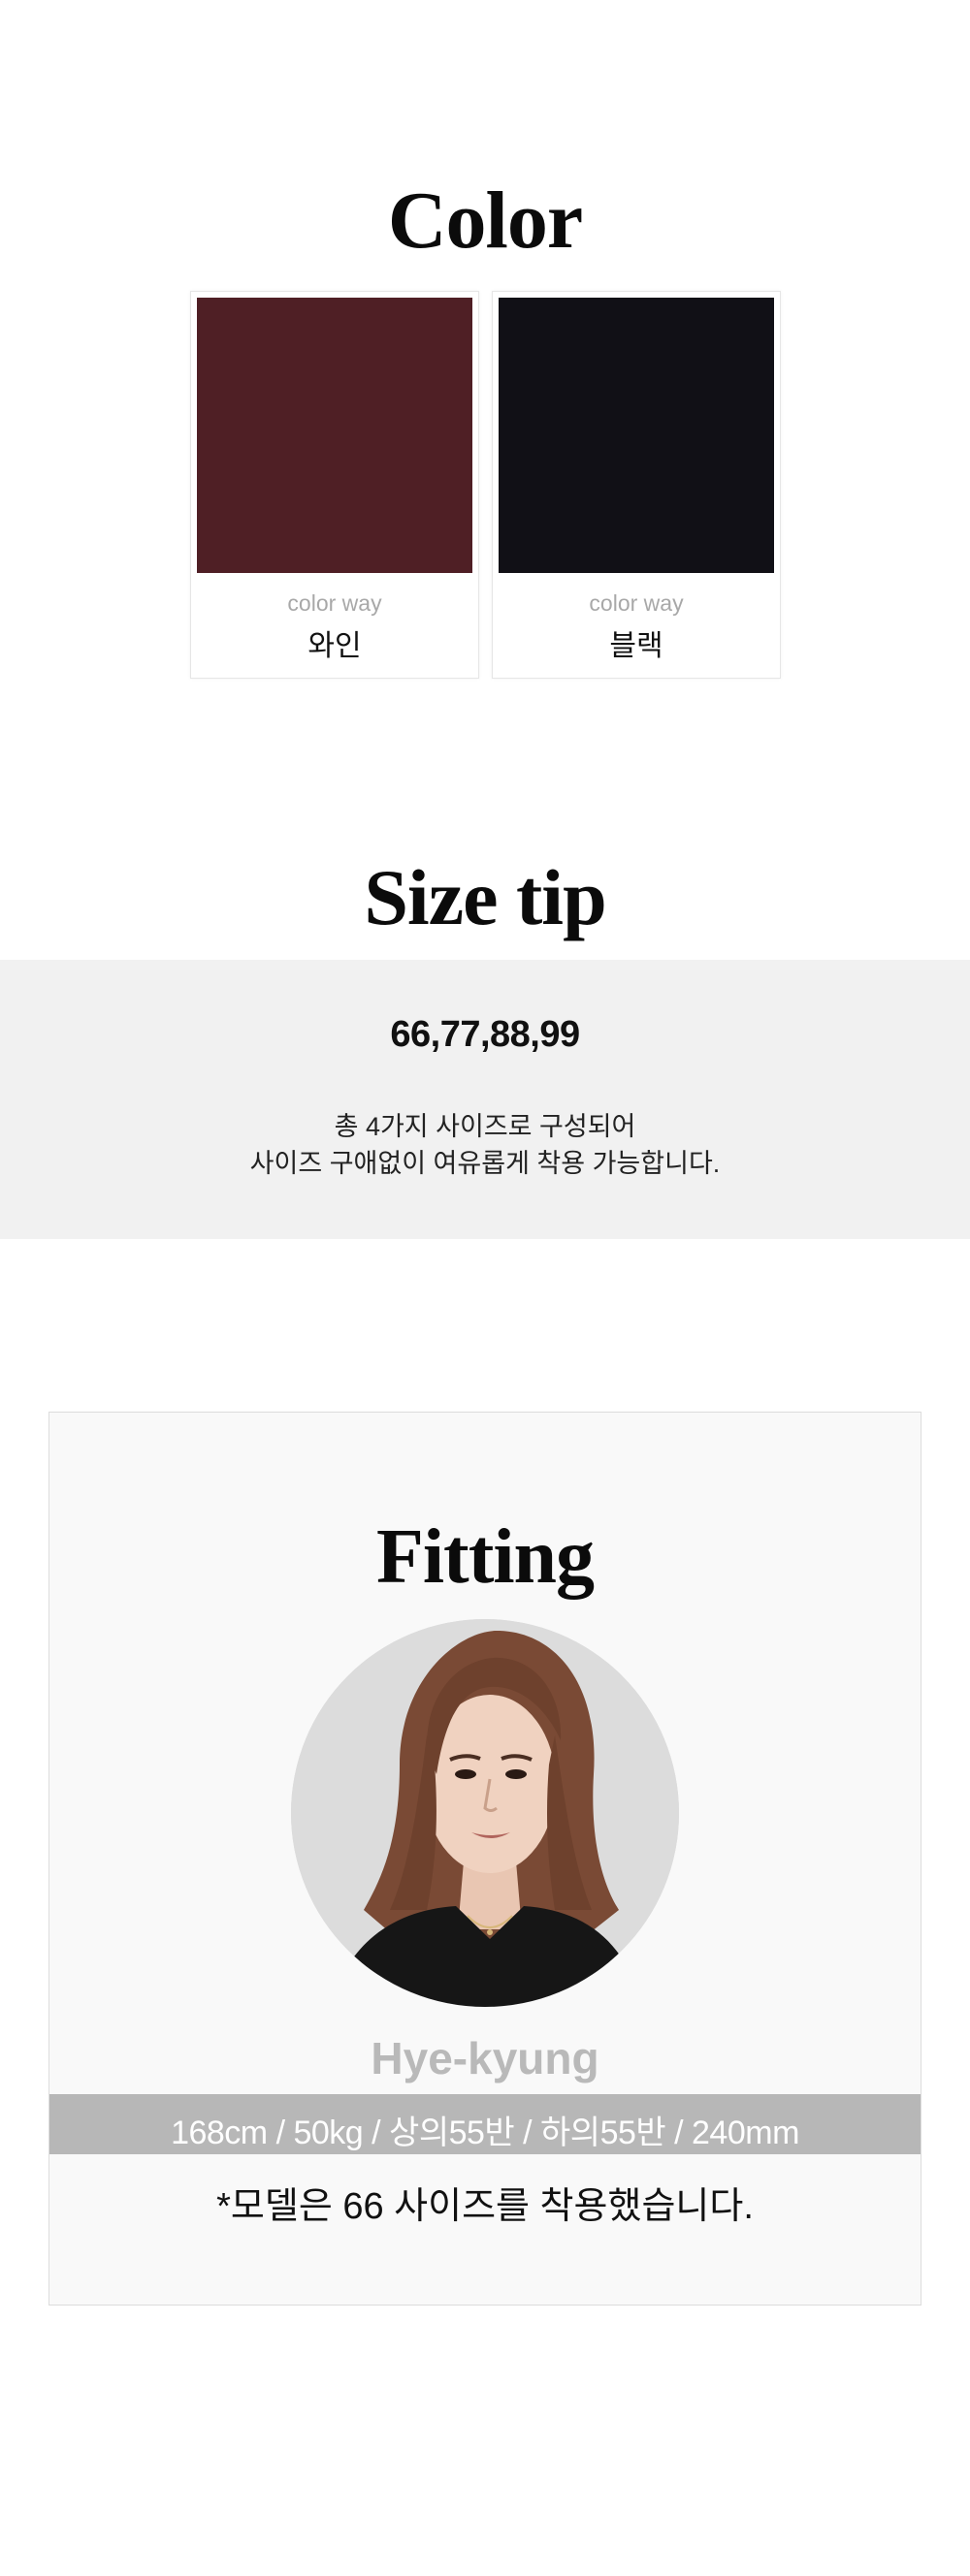 This screenshot has height=2576, width=970. Describe the element at coordinates (485, 1034) in the screenshot. I see `size-values: 66,77,88,99` at that location.